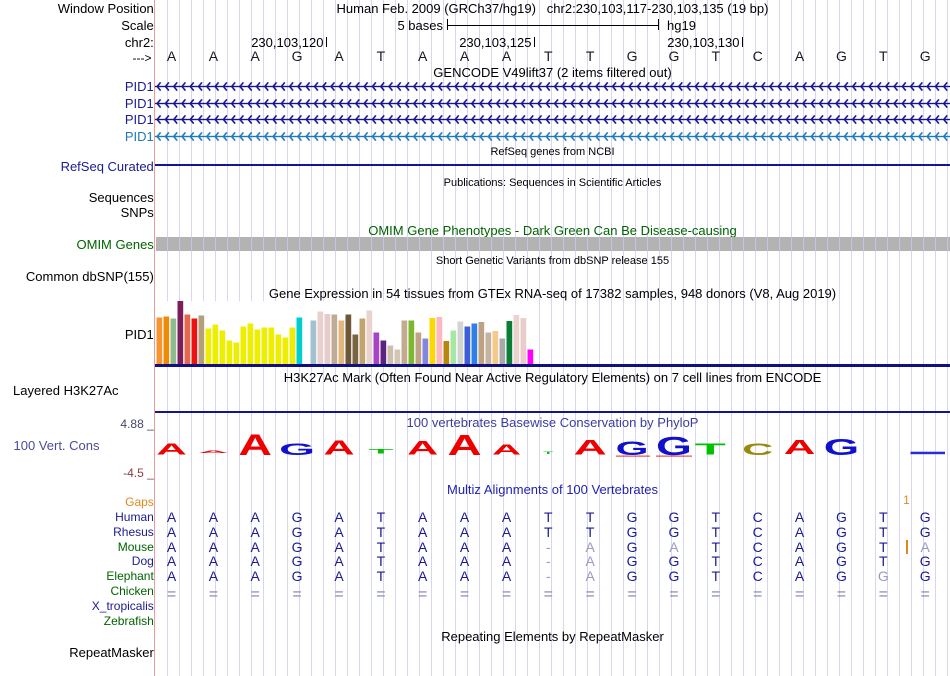 The height and width of the screenshot is (676, 950). Describe the element at coordinates (757, 449) in the screenshot. I see `svg-text: C` at that location.